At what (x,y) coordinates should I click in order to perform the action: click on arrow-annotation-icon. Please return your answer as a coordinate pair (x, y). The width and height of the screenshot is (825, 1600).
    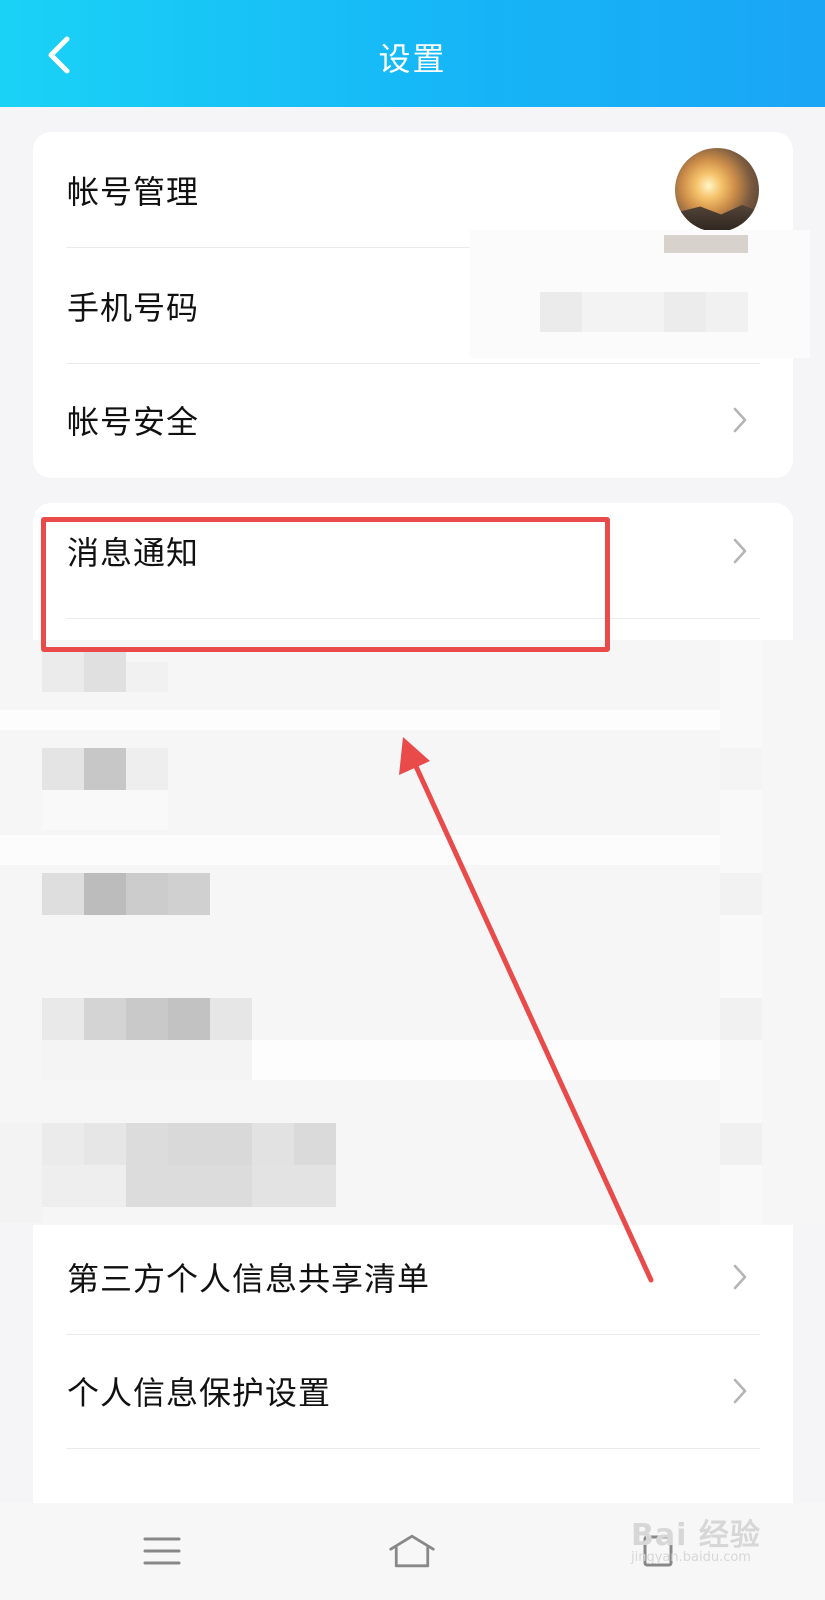
    Looking at the image, I should click on (526, 1010).